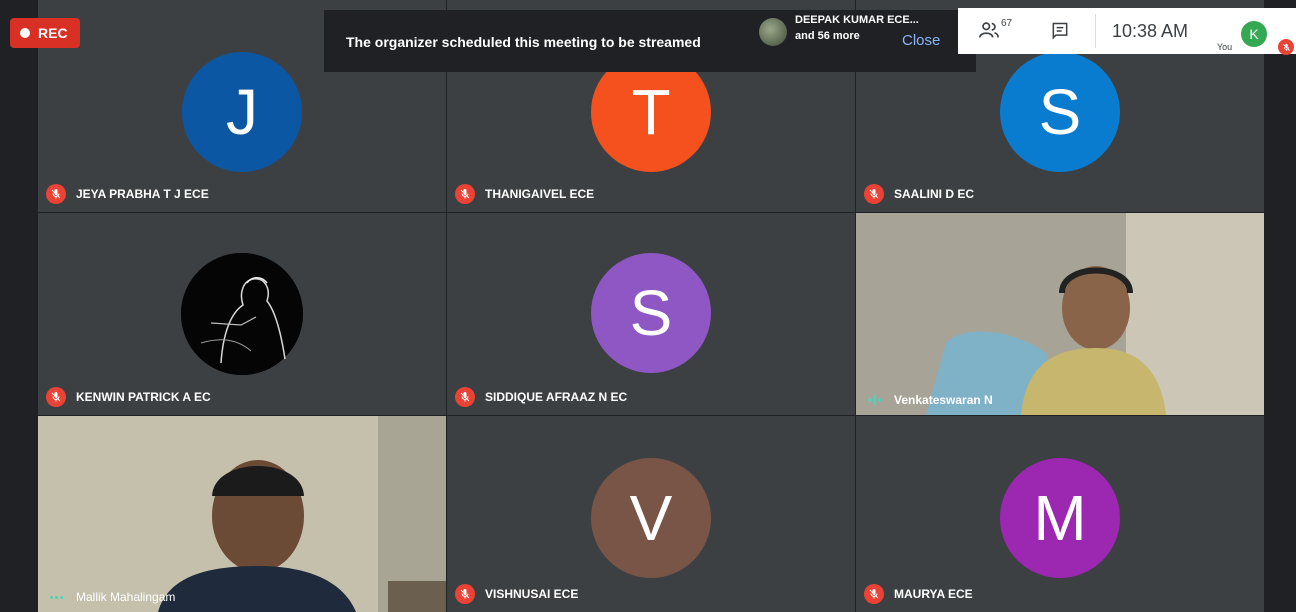  I want to click on participants-button: 67, so click(995, 29).